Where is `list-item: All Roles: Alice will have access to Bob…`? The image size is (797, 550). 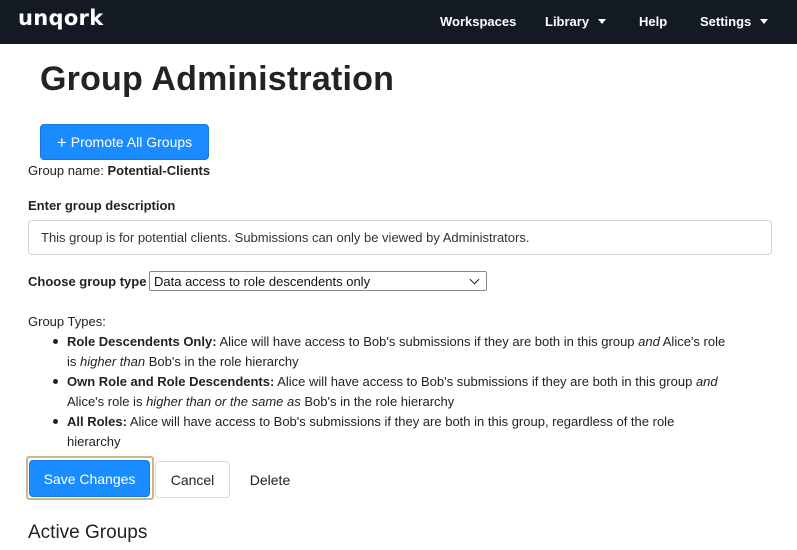 list-item: All Roles: Alice will have access to Bob… is located at coordinates (410, 432).